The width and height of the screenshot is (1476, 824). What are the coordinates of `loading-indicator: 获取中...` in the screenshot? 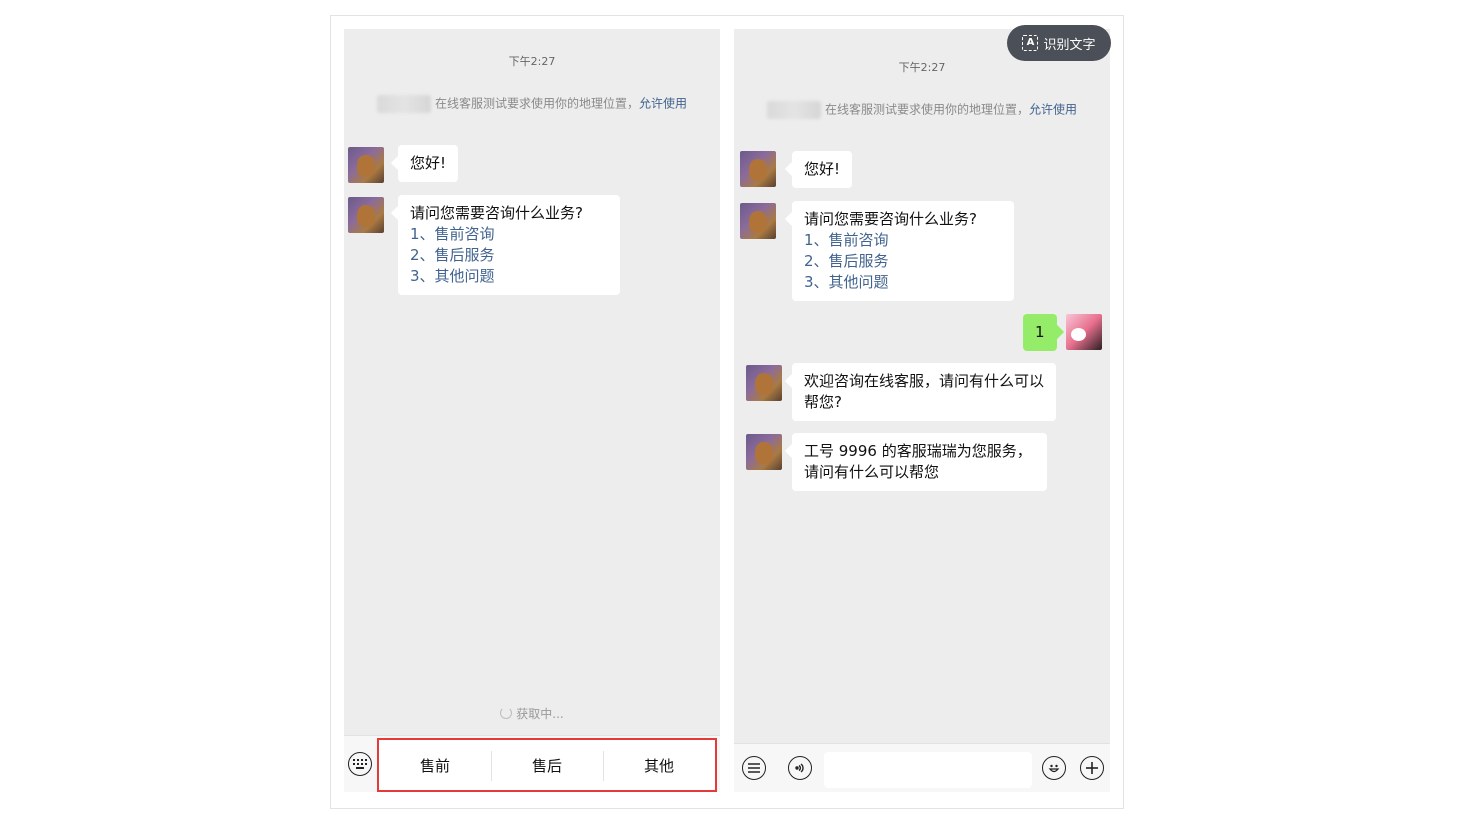 It's located at (532, 713).